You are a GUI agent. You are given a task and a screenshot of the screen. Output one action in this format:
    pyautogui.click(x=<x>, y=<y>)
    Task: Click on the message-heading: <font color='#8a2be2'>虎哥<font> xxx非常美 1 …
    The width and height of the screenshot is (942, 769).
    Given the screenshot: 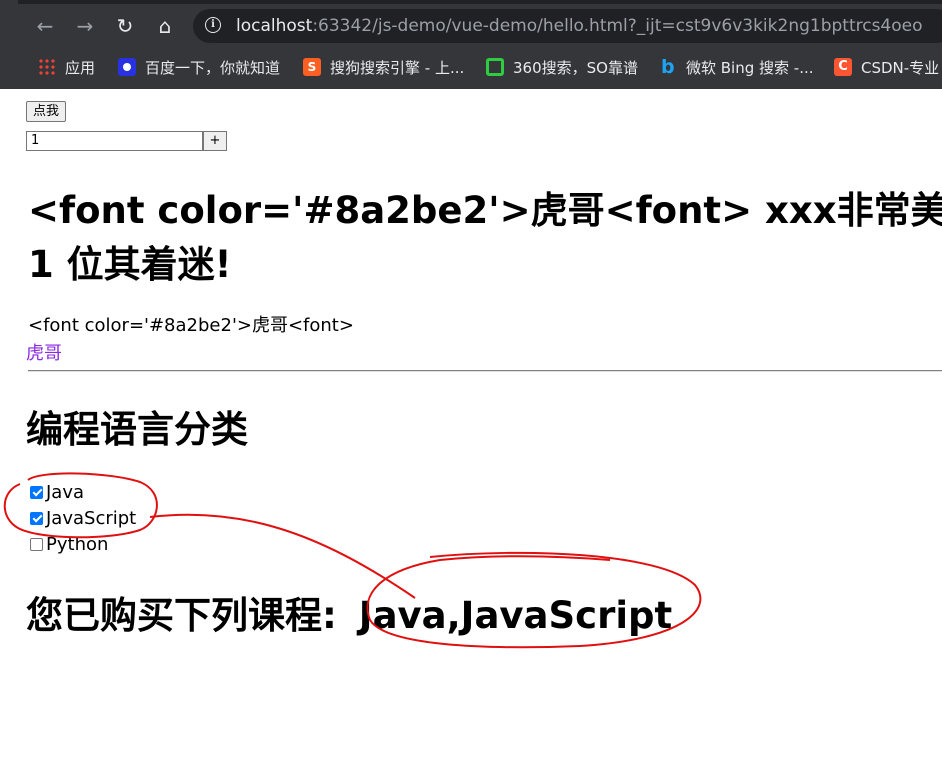 What is the action you would take?
    pyautogui.click(x=485, y=238)
    